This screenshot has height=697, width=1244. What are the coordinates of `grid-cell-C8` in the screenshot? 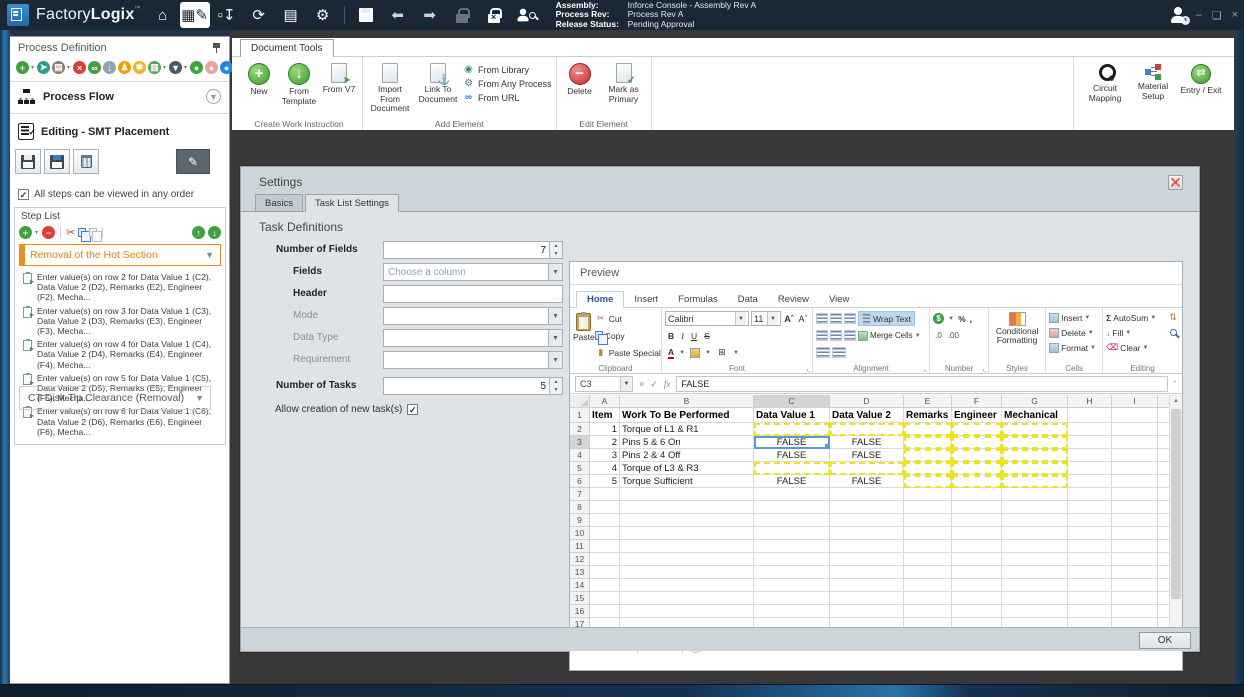 It's located at (792, 507).